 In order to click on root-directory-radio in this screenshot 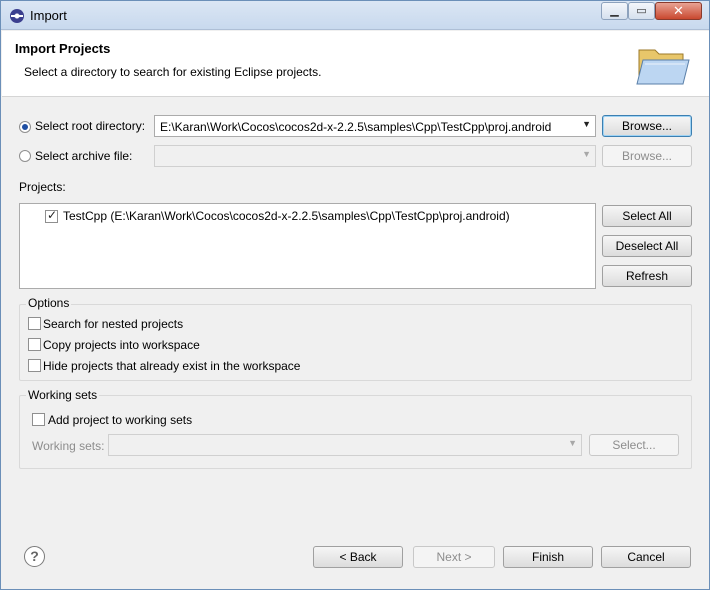, I will do `click(25, 127)`.